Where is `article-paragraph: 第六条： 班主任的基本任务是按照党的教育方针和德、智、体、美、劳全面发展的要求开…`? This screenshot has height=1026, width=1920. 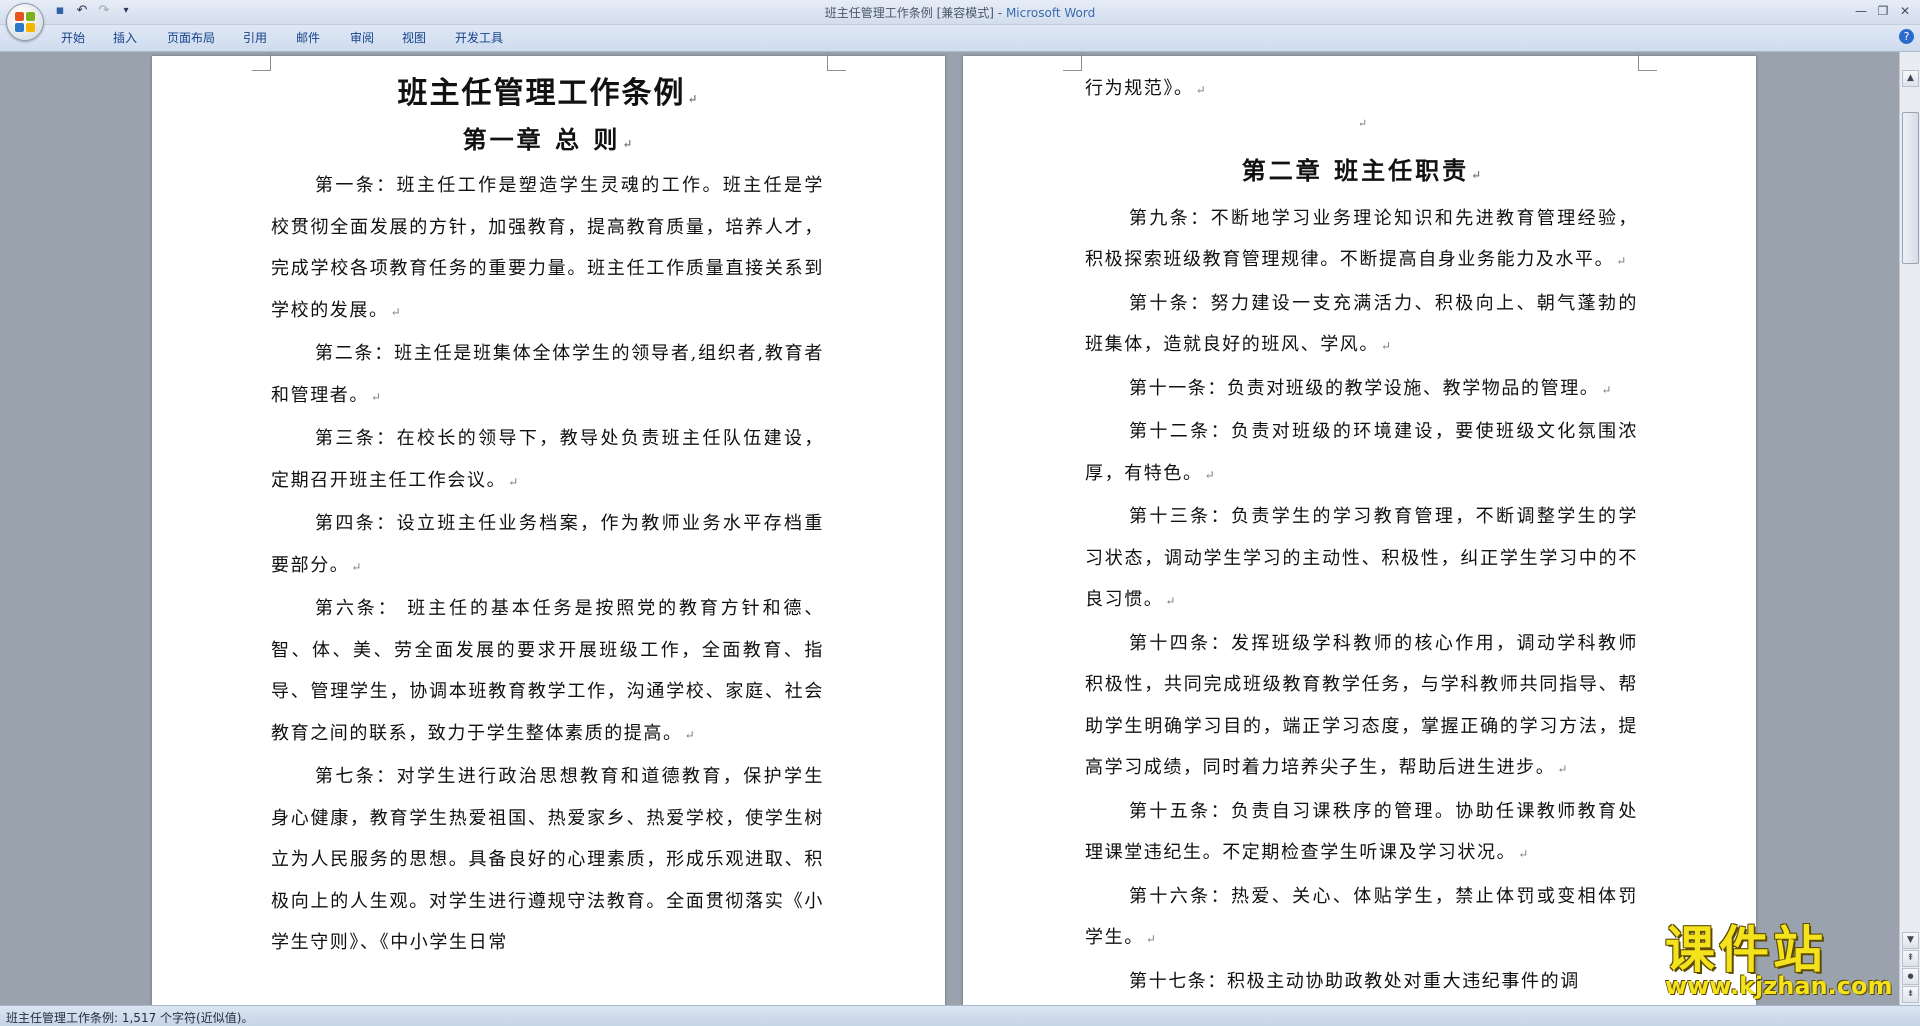 article-paragraph: 第六条： 班主任的基本任务是按照党的教育方针和德、智、体、美、劳全面发展的要求开… is located at coordinates (547, 671).